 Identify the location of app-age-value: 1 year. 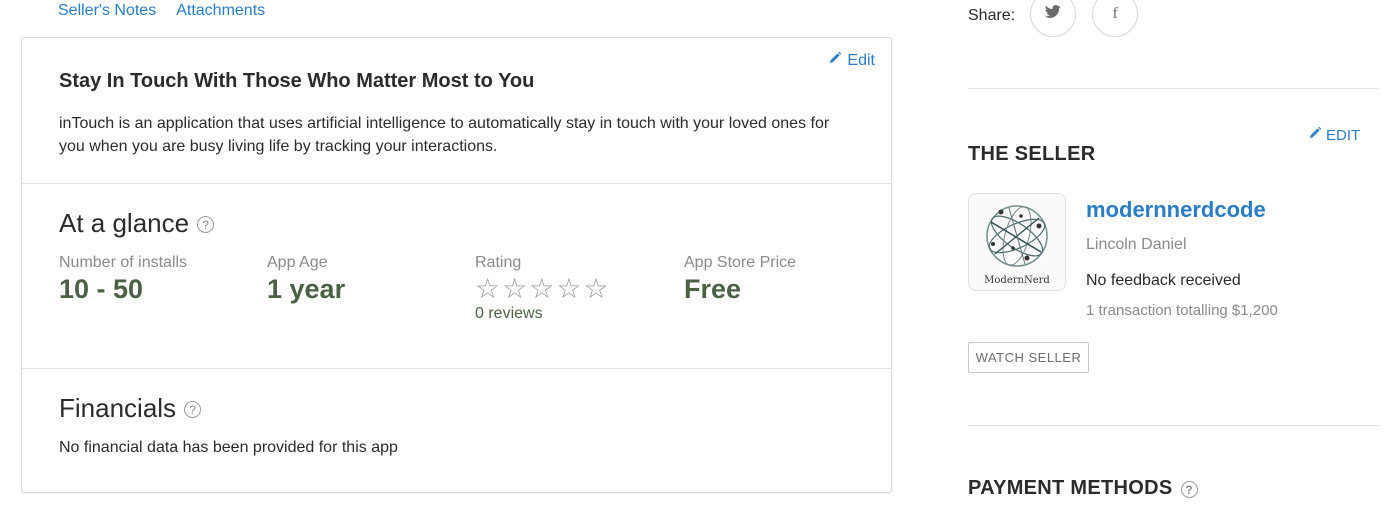
(306, 289).